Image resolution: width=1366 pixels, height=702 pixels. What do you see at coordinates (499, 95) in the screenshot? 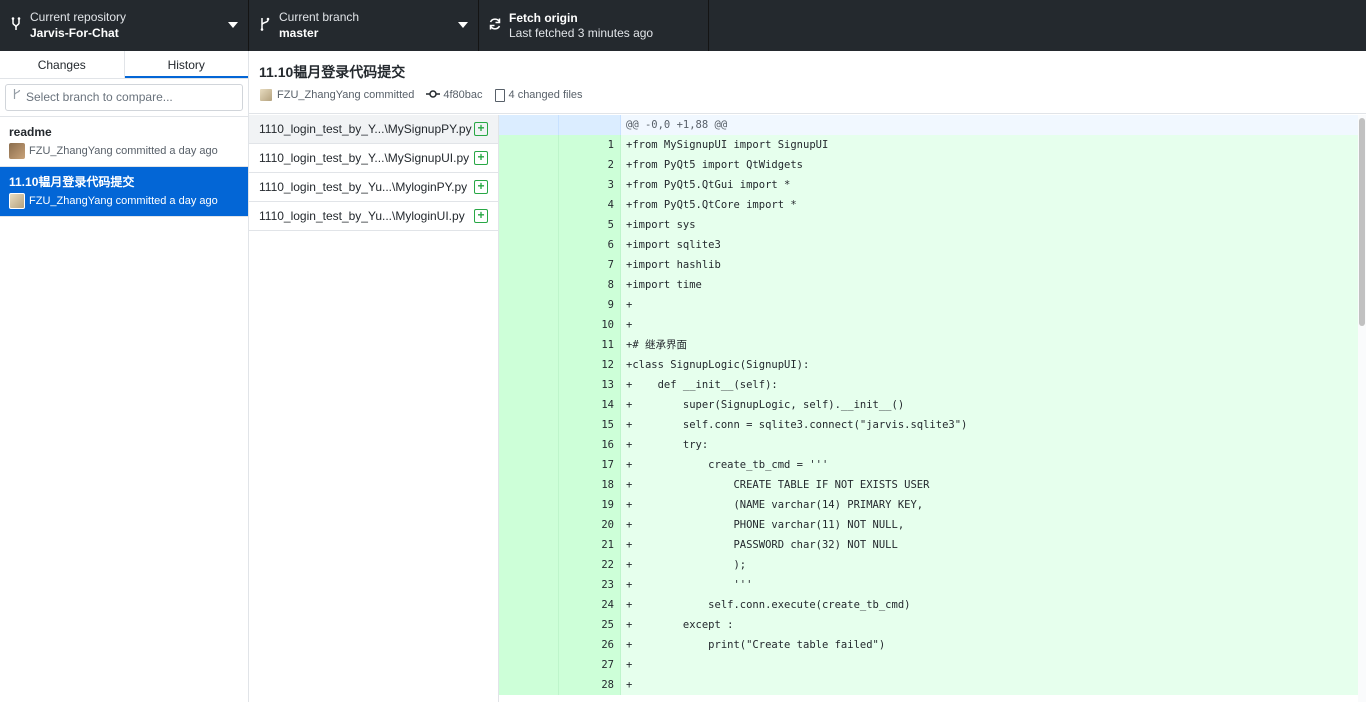
I see `file-diff-icon` at bounding box center [499, 95].